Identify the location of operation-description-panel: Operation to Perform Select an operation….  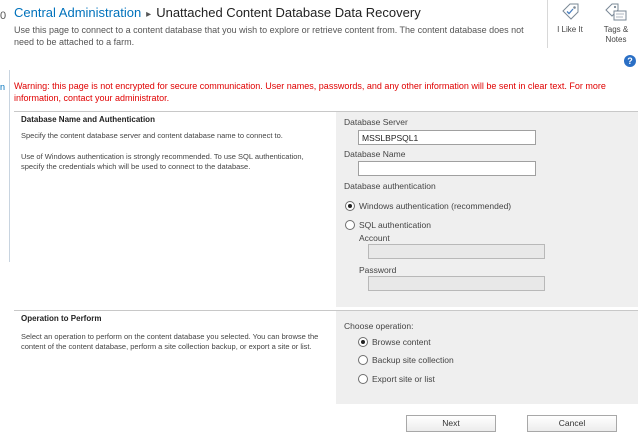
(175, 357).